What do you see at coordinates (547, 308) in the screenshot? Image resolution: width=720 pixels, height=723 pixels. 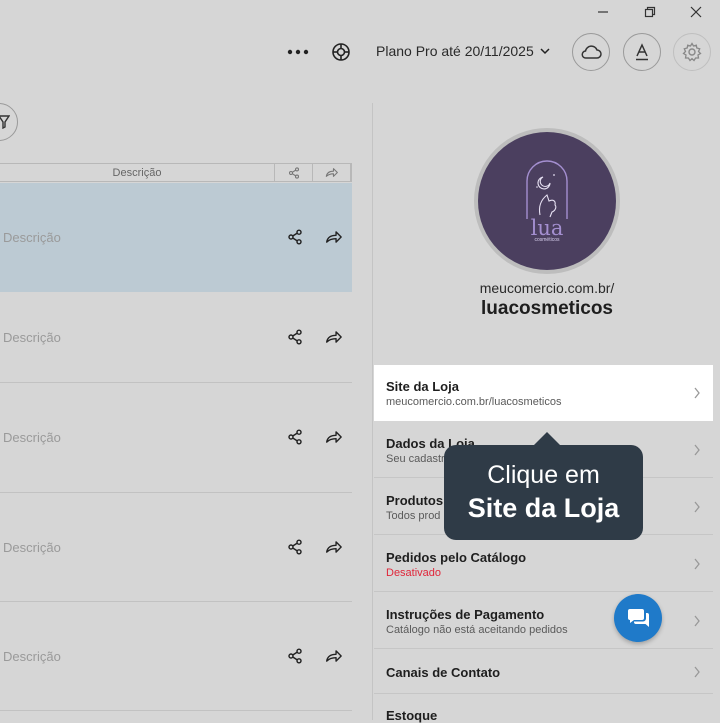 I see `store-name: luacosmeticos` at bounding box center [547, 308].